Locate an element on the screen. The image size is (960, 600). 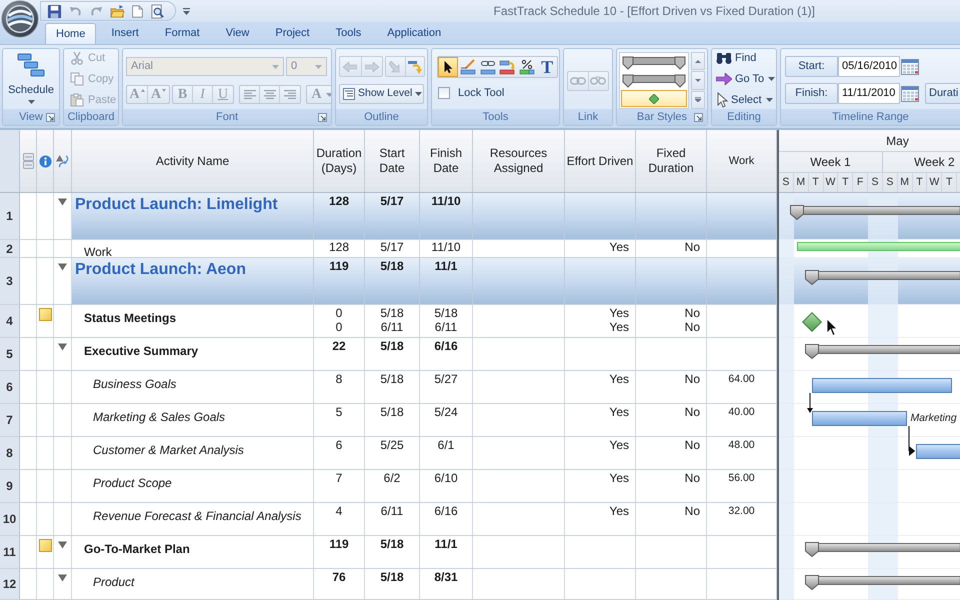
column-header: Fixed Duration is located at coordinates (671, 161).